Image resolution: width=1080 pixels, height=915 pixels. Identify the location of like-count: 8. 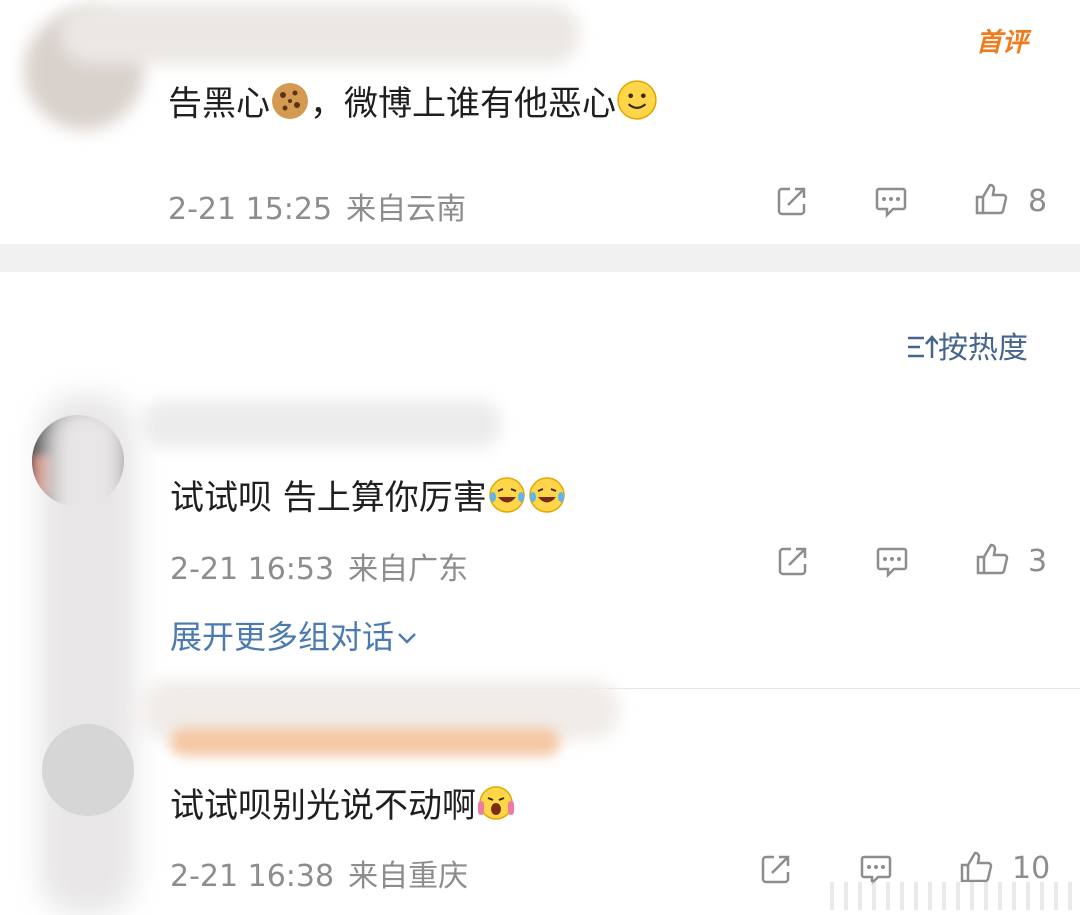
(1038, 201).